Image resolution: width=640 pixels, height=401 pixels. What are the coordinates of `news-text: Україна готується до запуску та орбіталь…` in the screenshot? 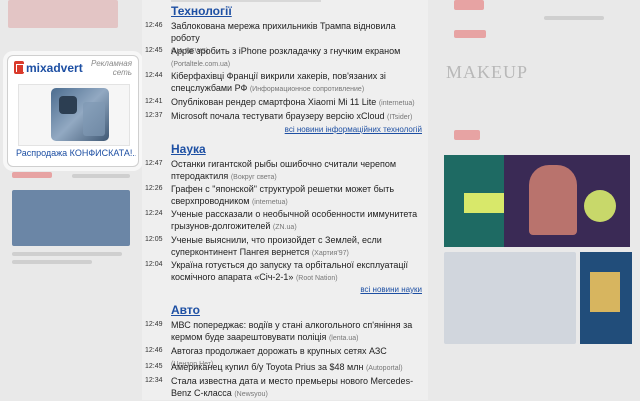 It's located at (296, 272).